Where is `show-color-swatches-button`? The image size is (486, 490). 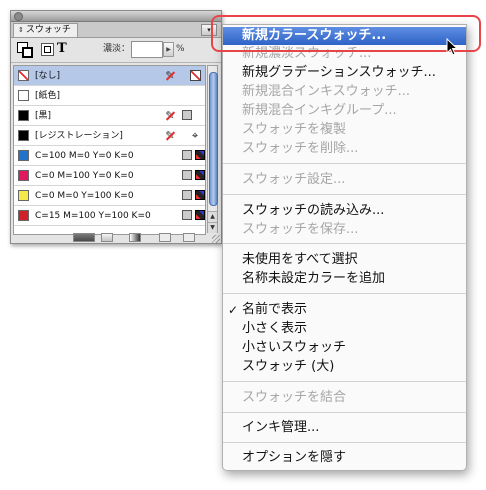
show-color-swatches-button is located at coordinates (107, 237).